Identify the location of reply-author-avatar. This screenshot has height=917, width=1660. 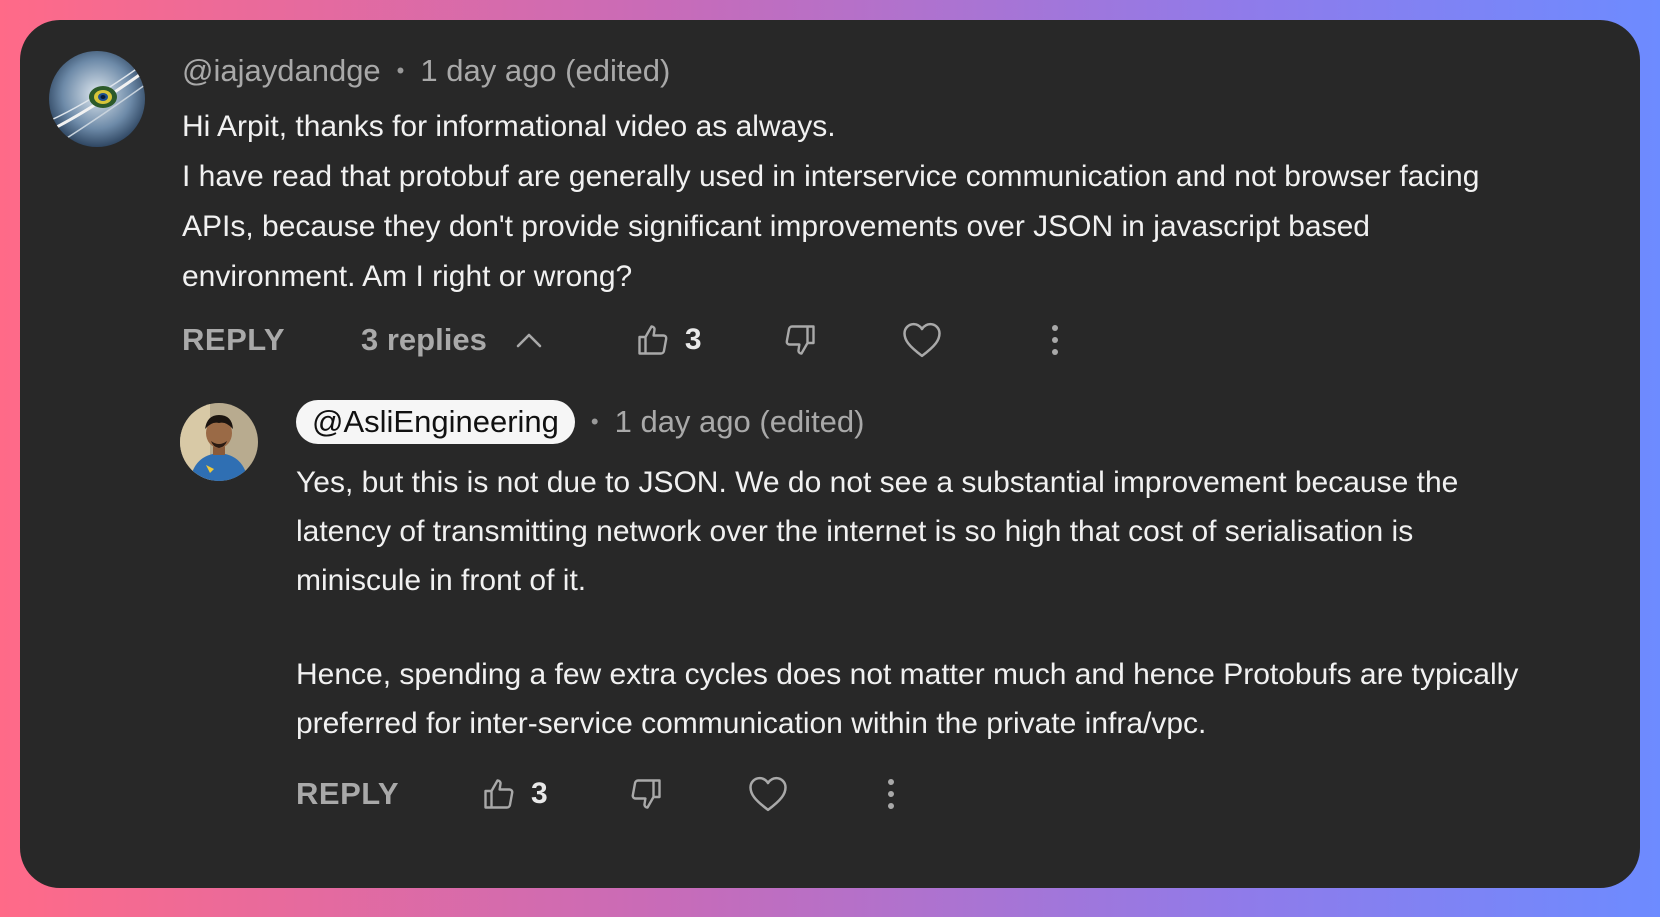
(219, 442).